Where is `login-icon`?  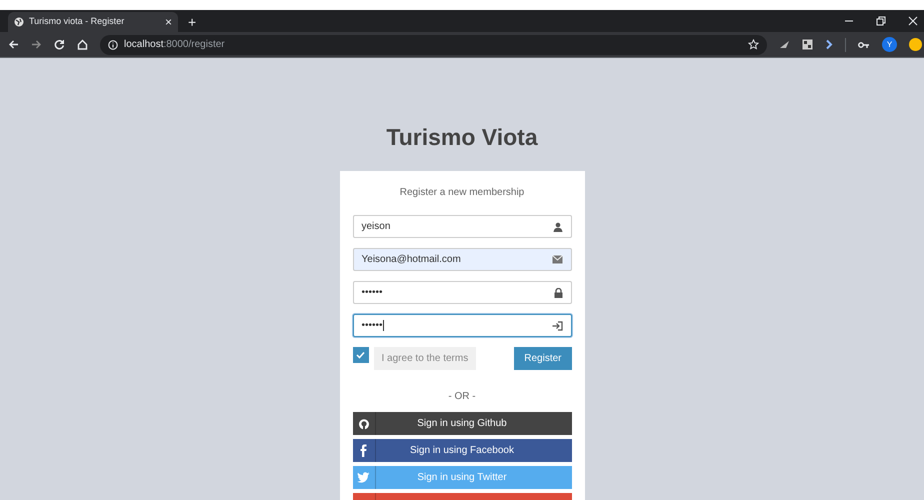 login-icon is located at coordinates (557, 325).